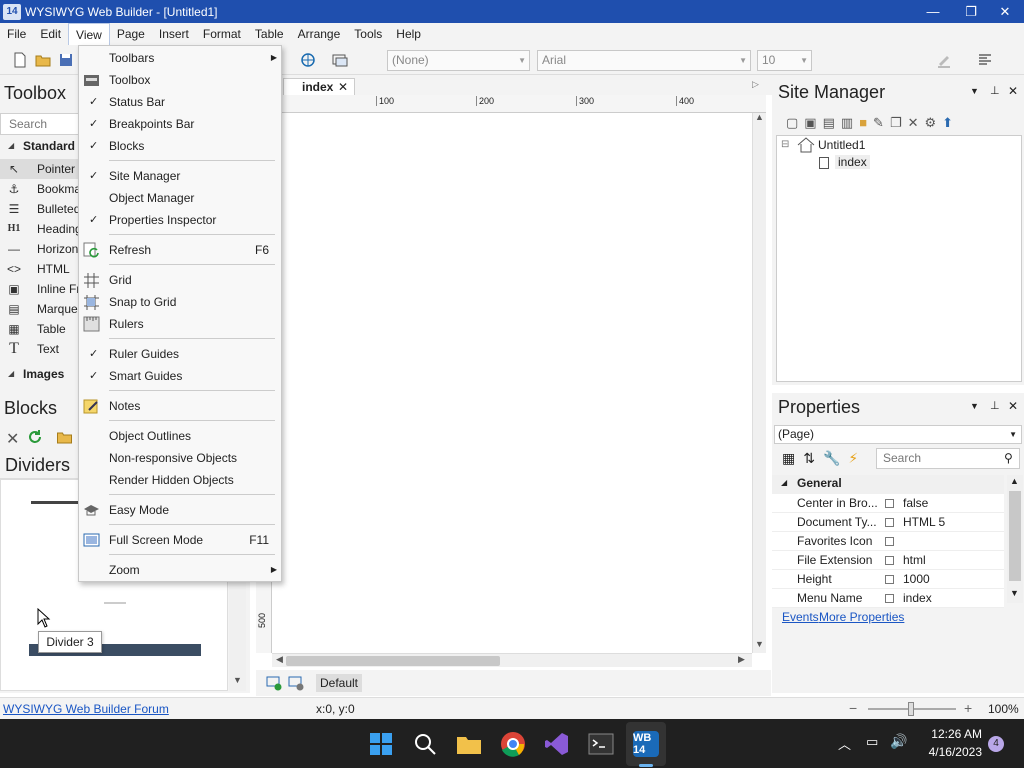 The width and height of the screenshot is (1024, 768). What do you see at coordinates (844, 743) in the screenshot?
I see `show-hidden-icons-icon: ︿` at bounding box center [844, 743].